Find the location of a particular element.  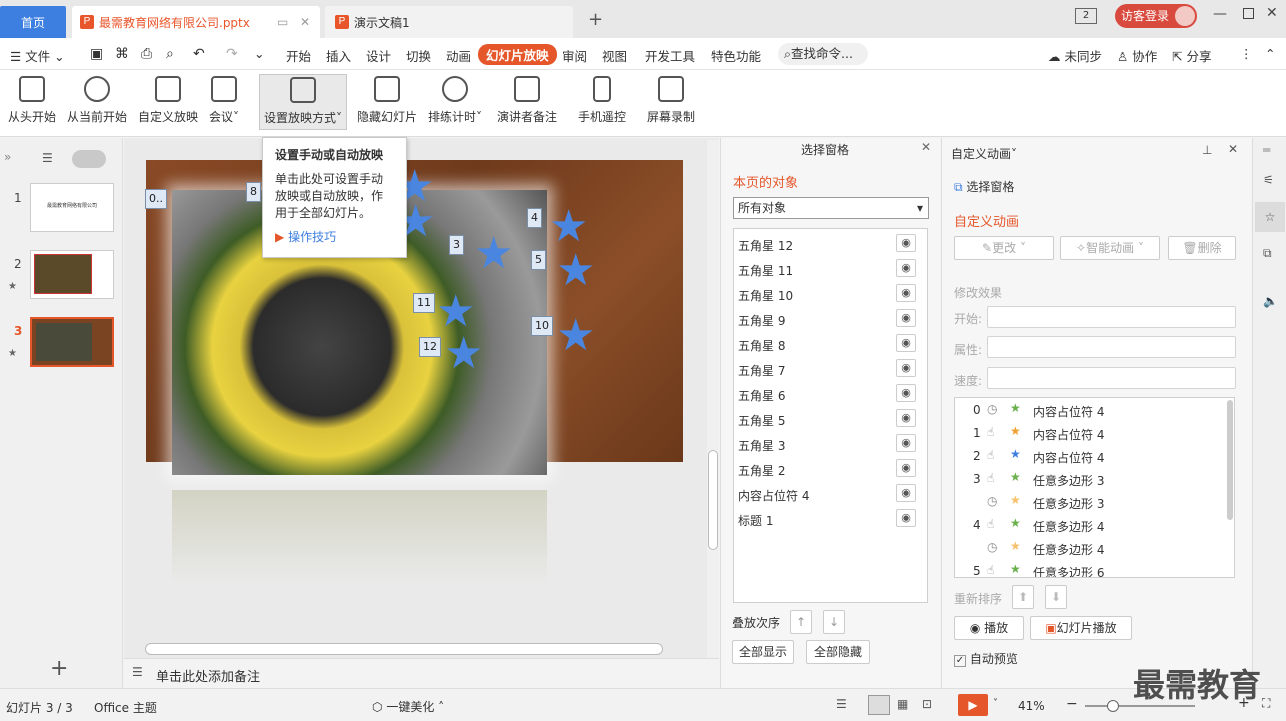

move-down-icon: ↓ is located at coordinates (834, 622).